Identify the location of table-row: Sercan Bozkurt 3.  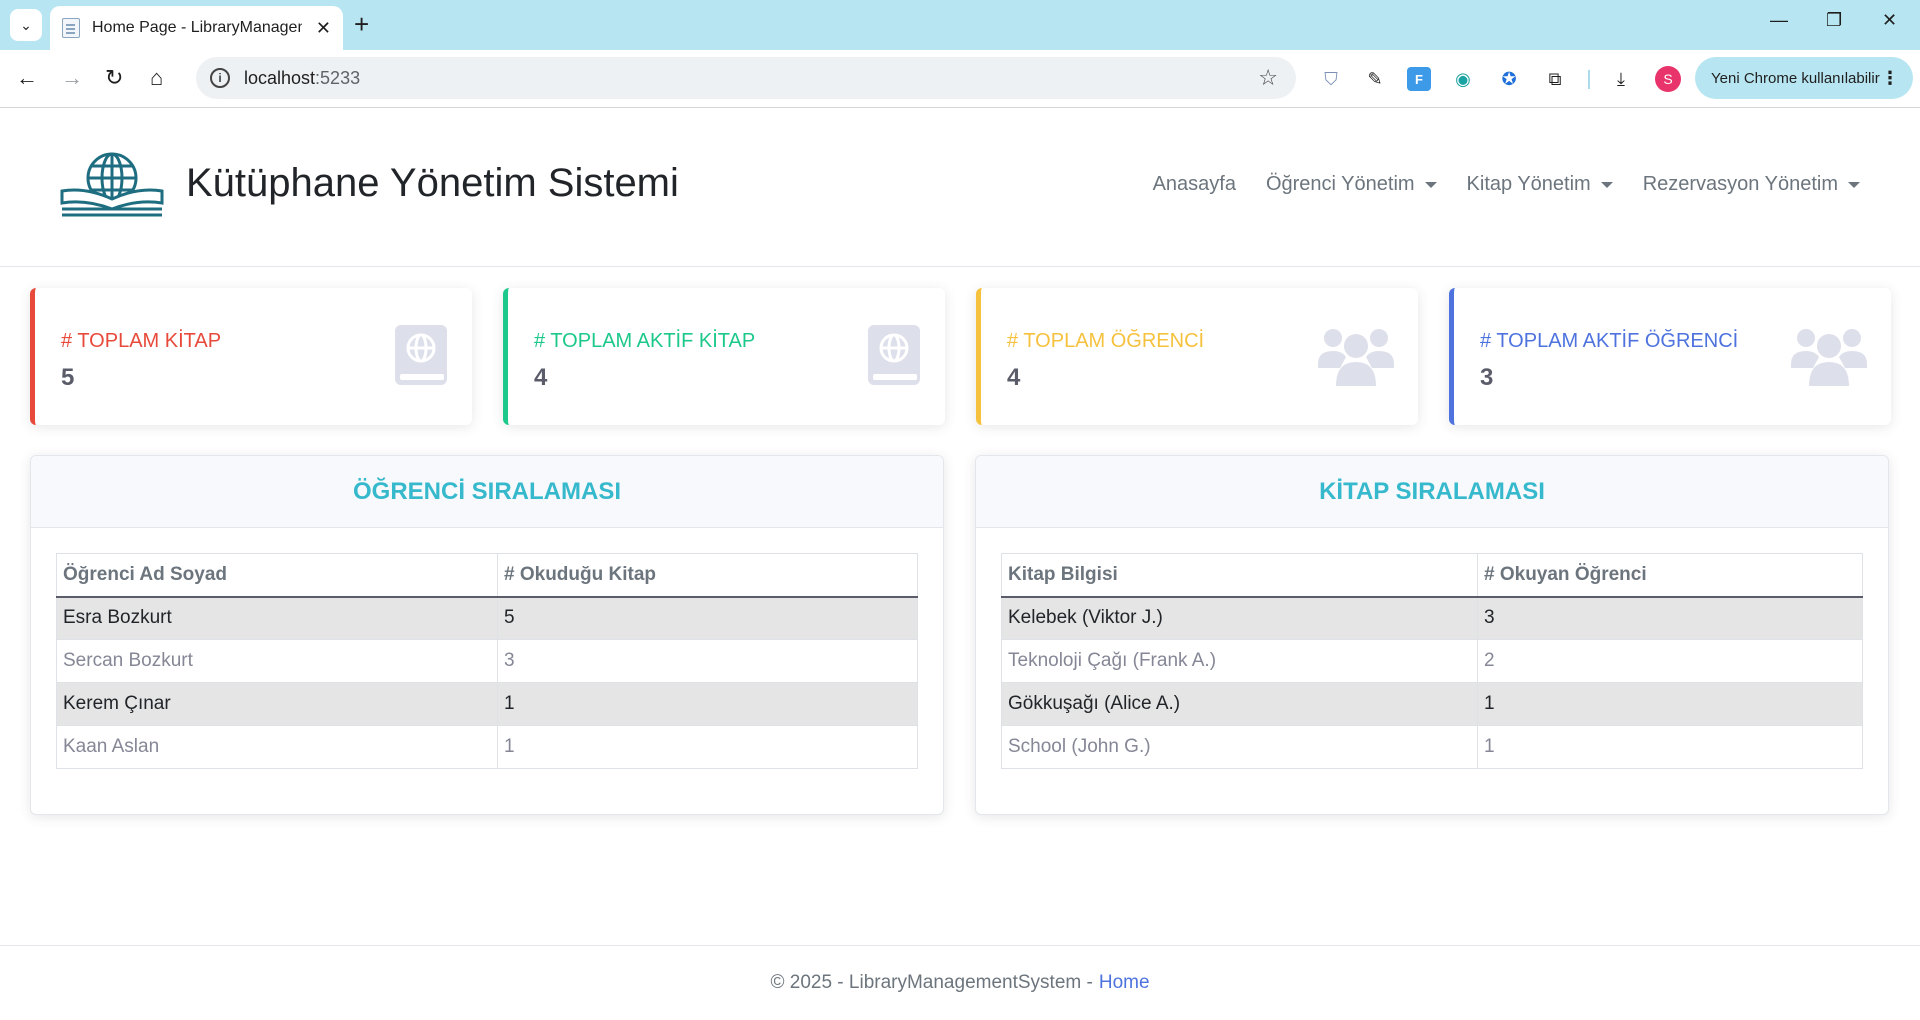
(487, 661).